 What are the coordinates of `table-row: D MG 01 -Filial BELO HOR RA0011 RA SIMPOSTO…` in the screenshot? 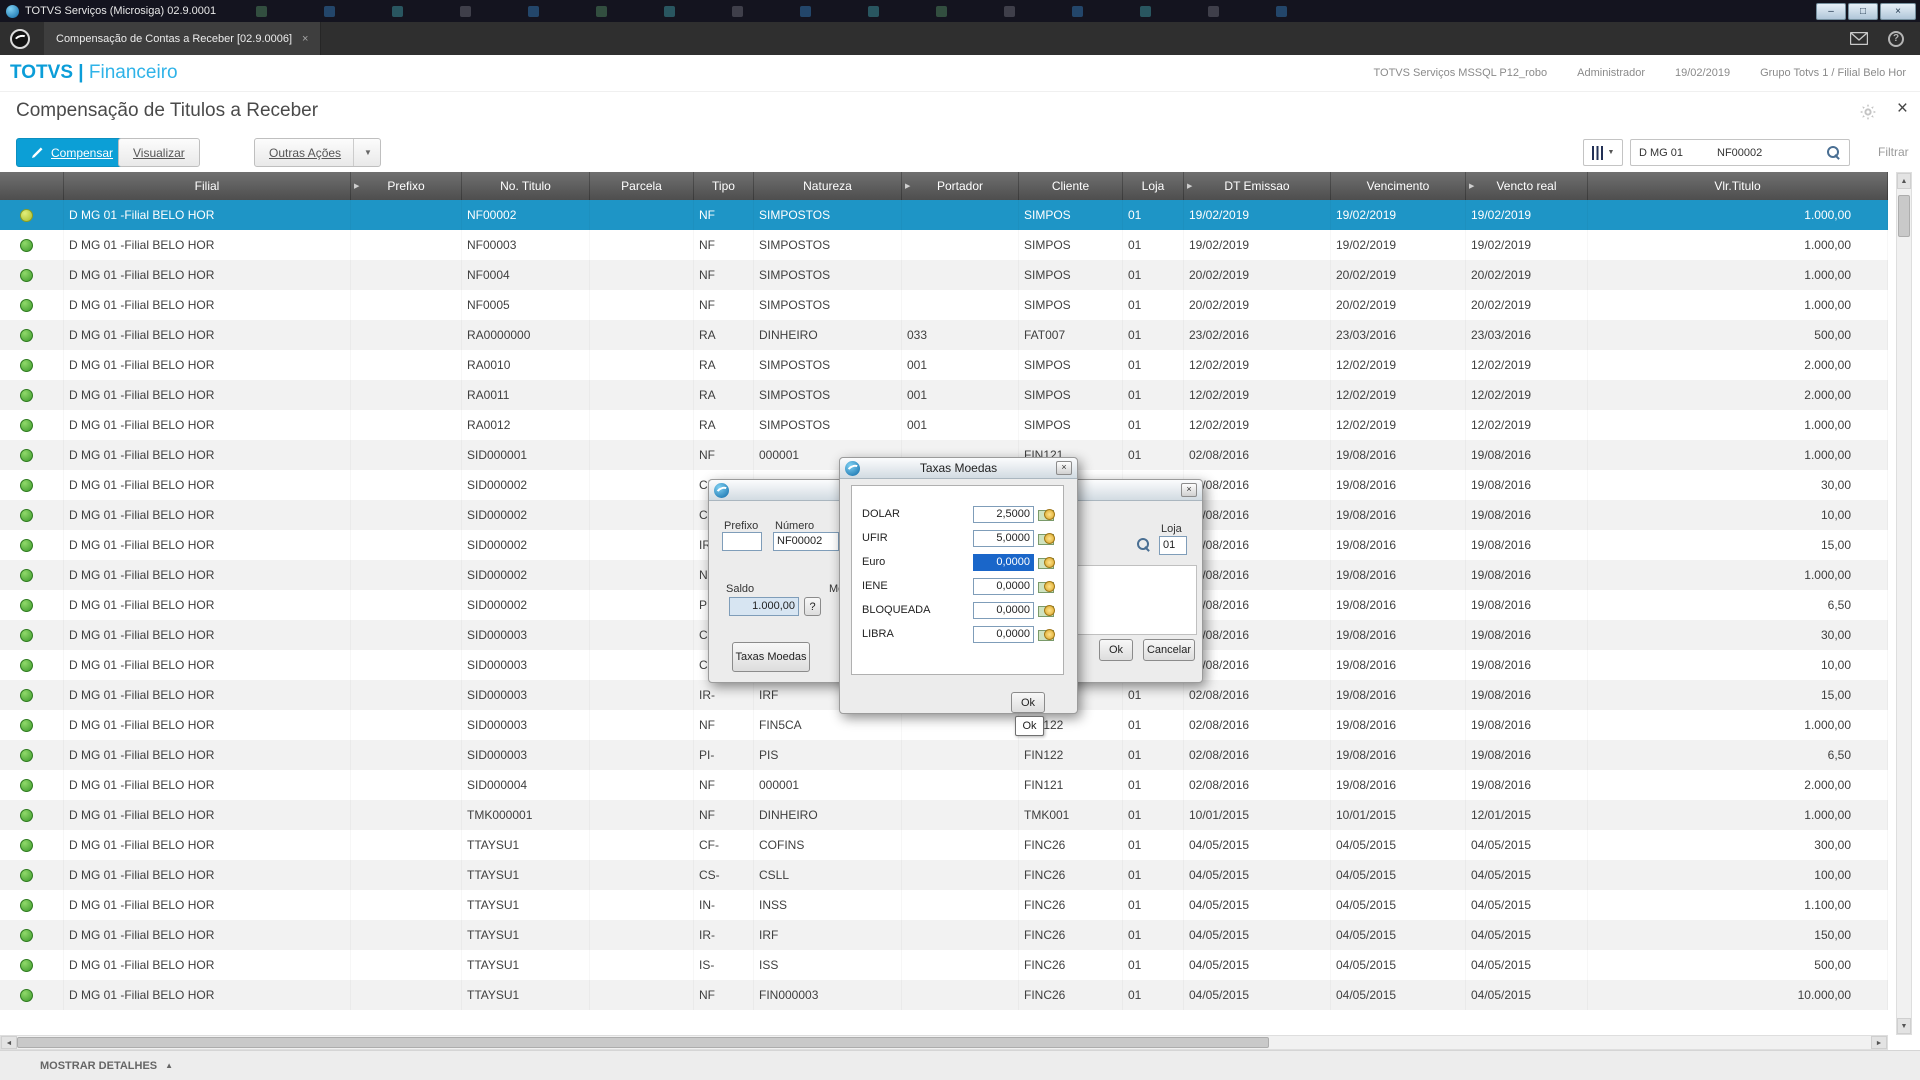 It's located at (944, 395).